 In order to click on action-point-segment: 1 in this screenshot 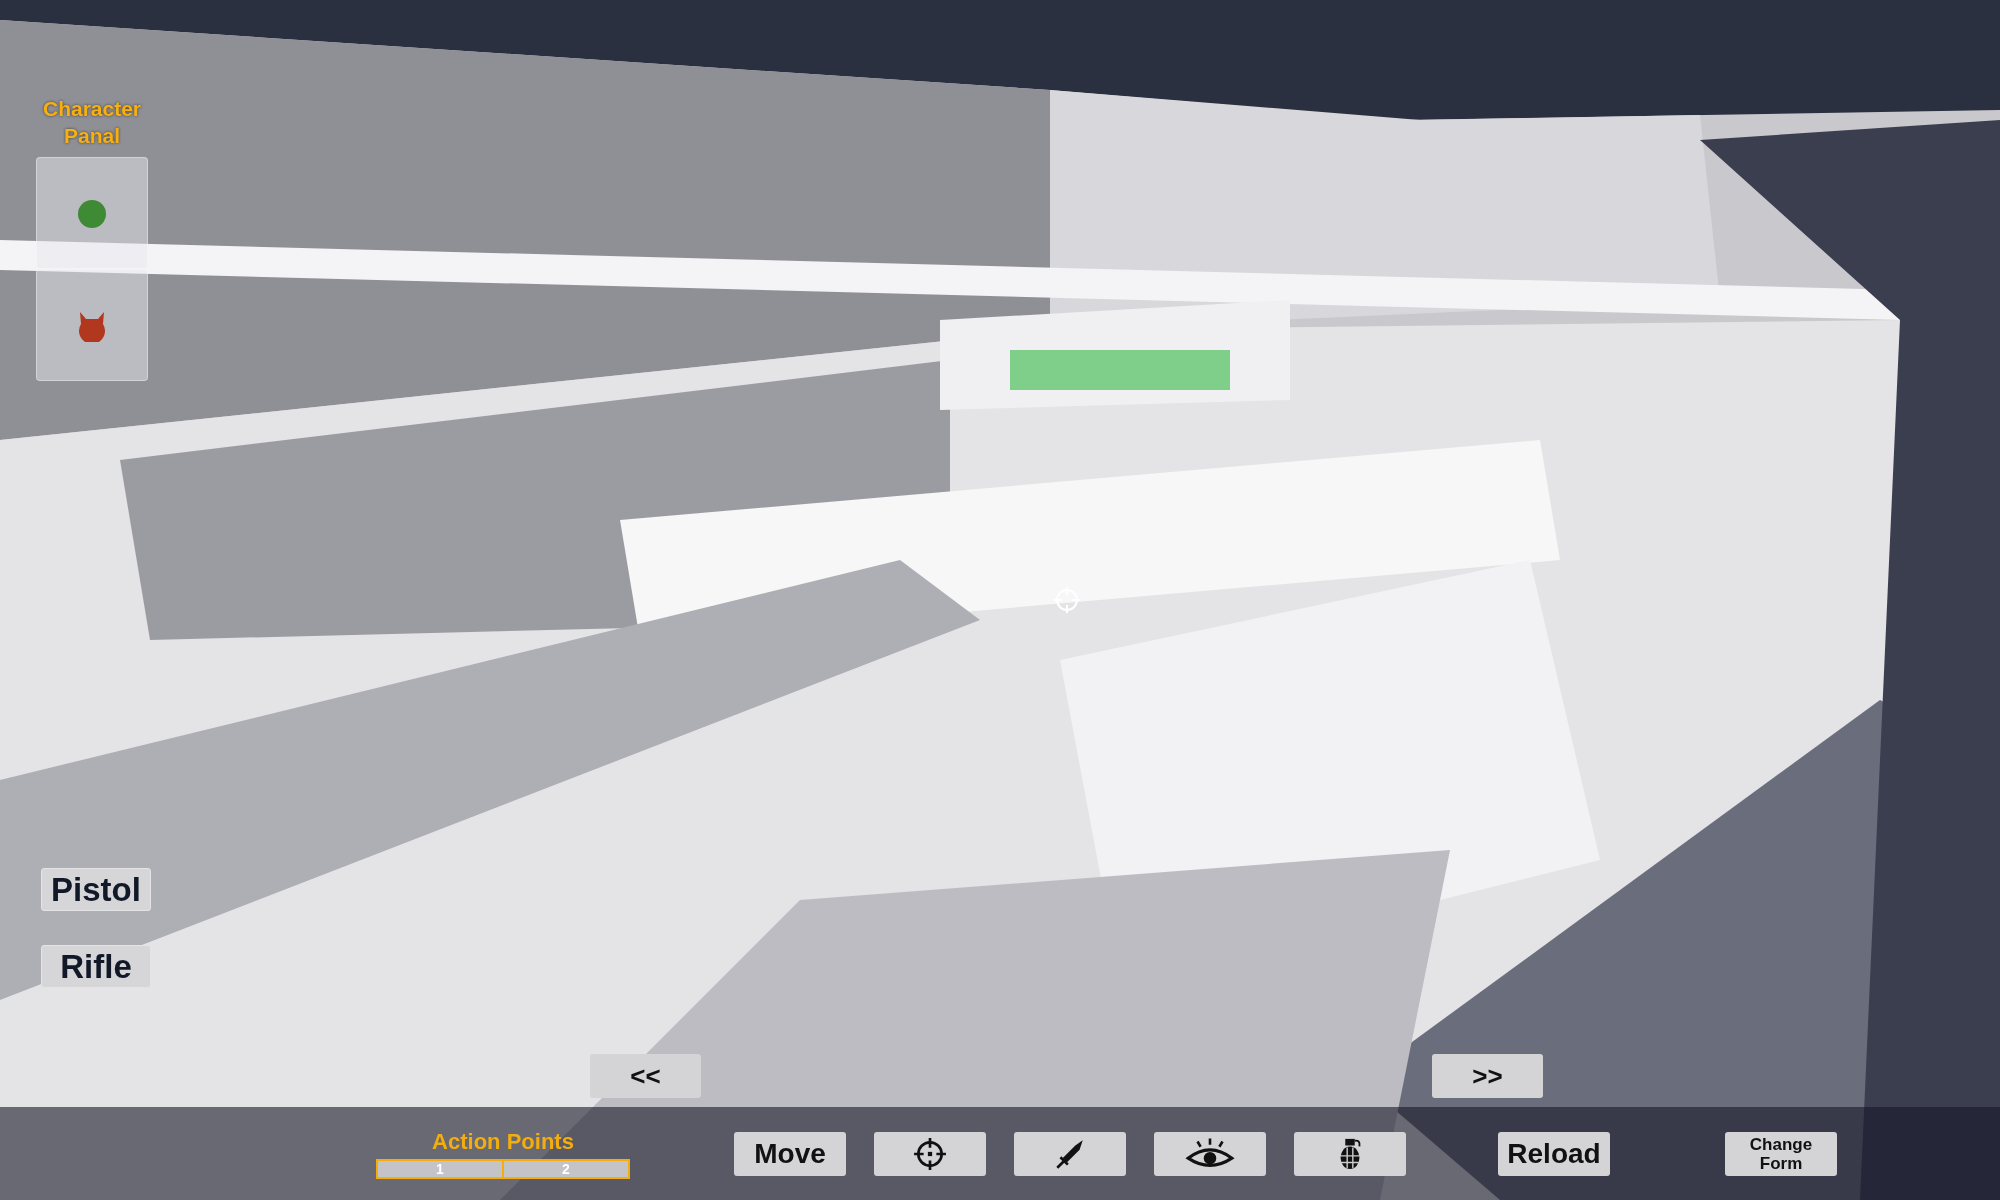, I will do `click(440, 1168)`.